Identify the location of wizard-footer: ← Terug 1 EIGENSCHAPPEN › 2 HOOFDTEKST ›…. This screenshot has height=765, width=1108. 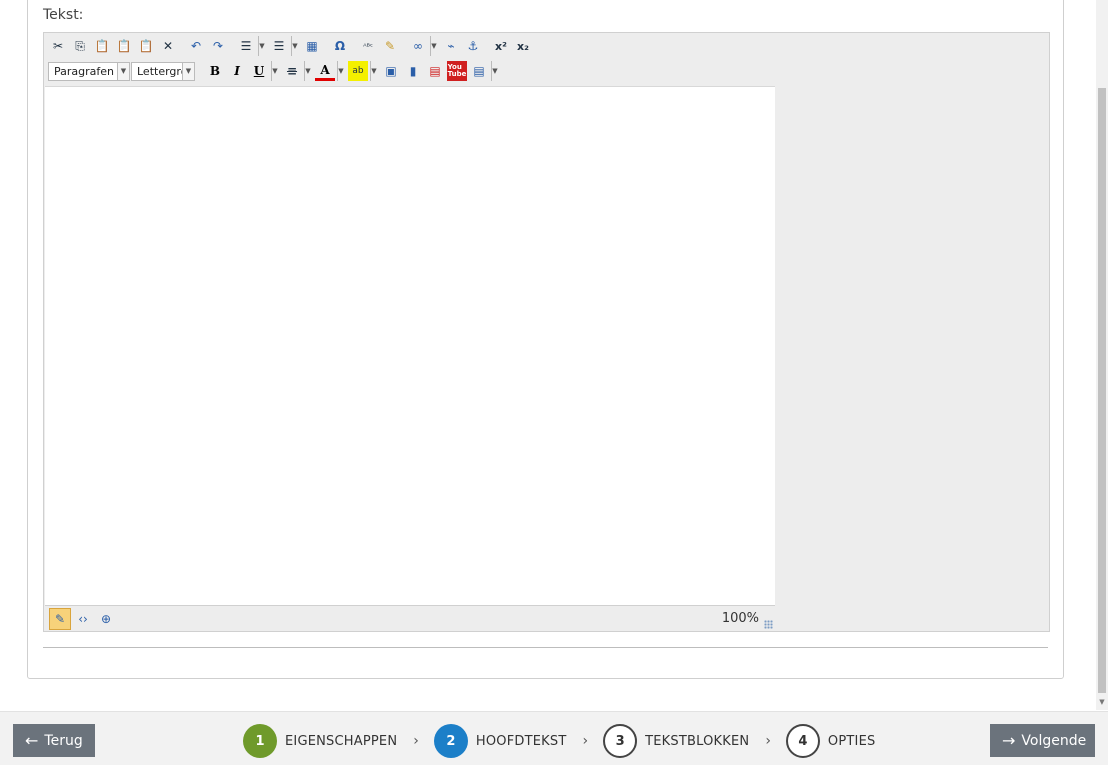
(554, 738).